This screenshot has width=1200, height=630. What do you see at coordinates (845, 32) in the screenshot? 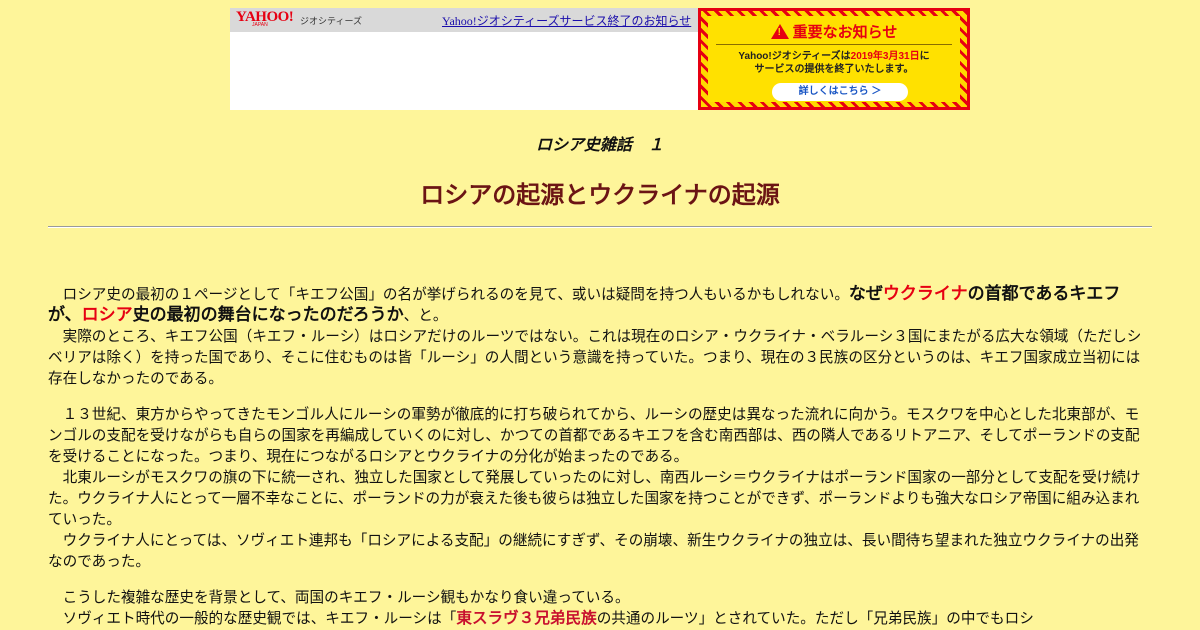
I see `important-notice-title-text: 重要なお知らせ` at bounding box center [845, 32].